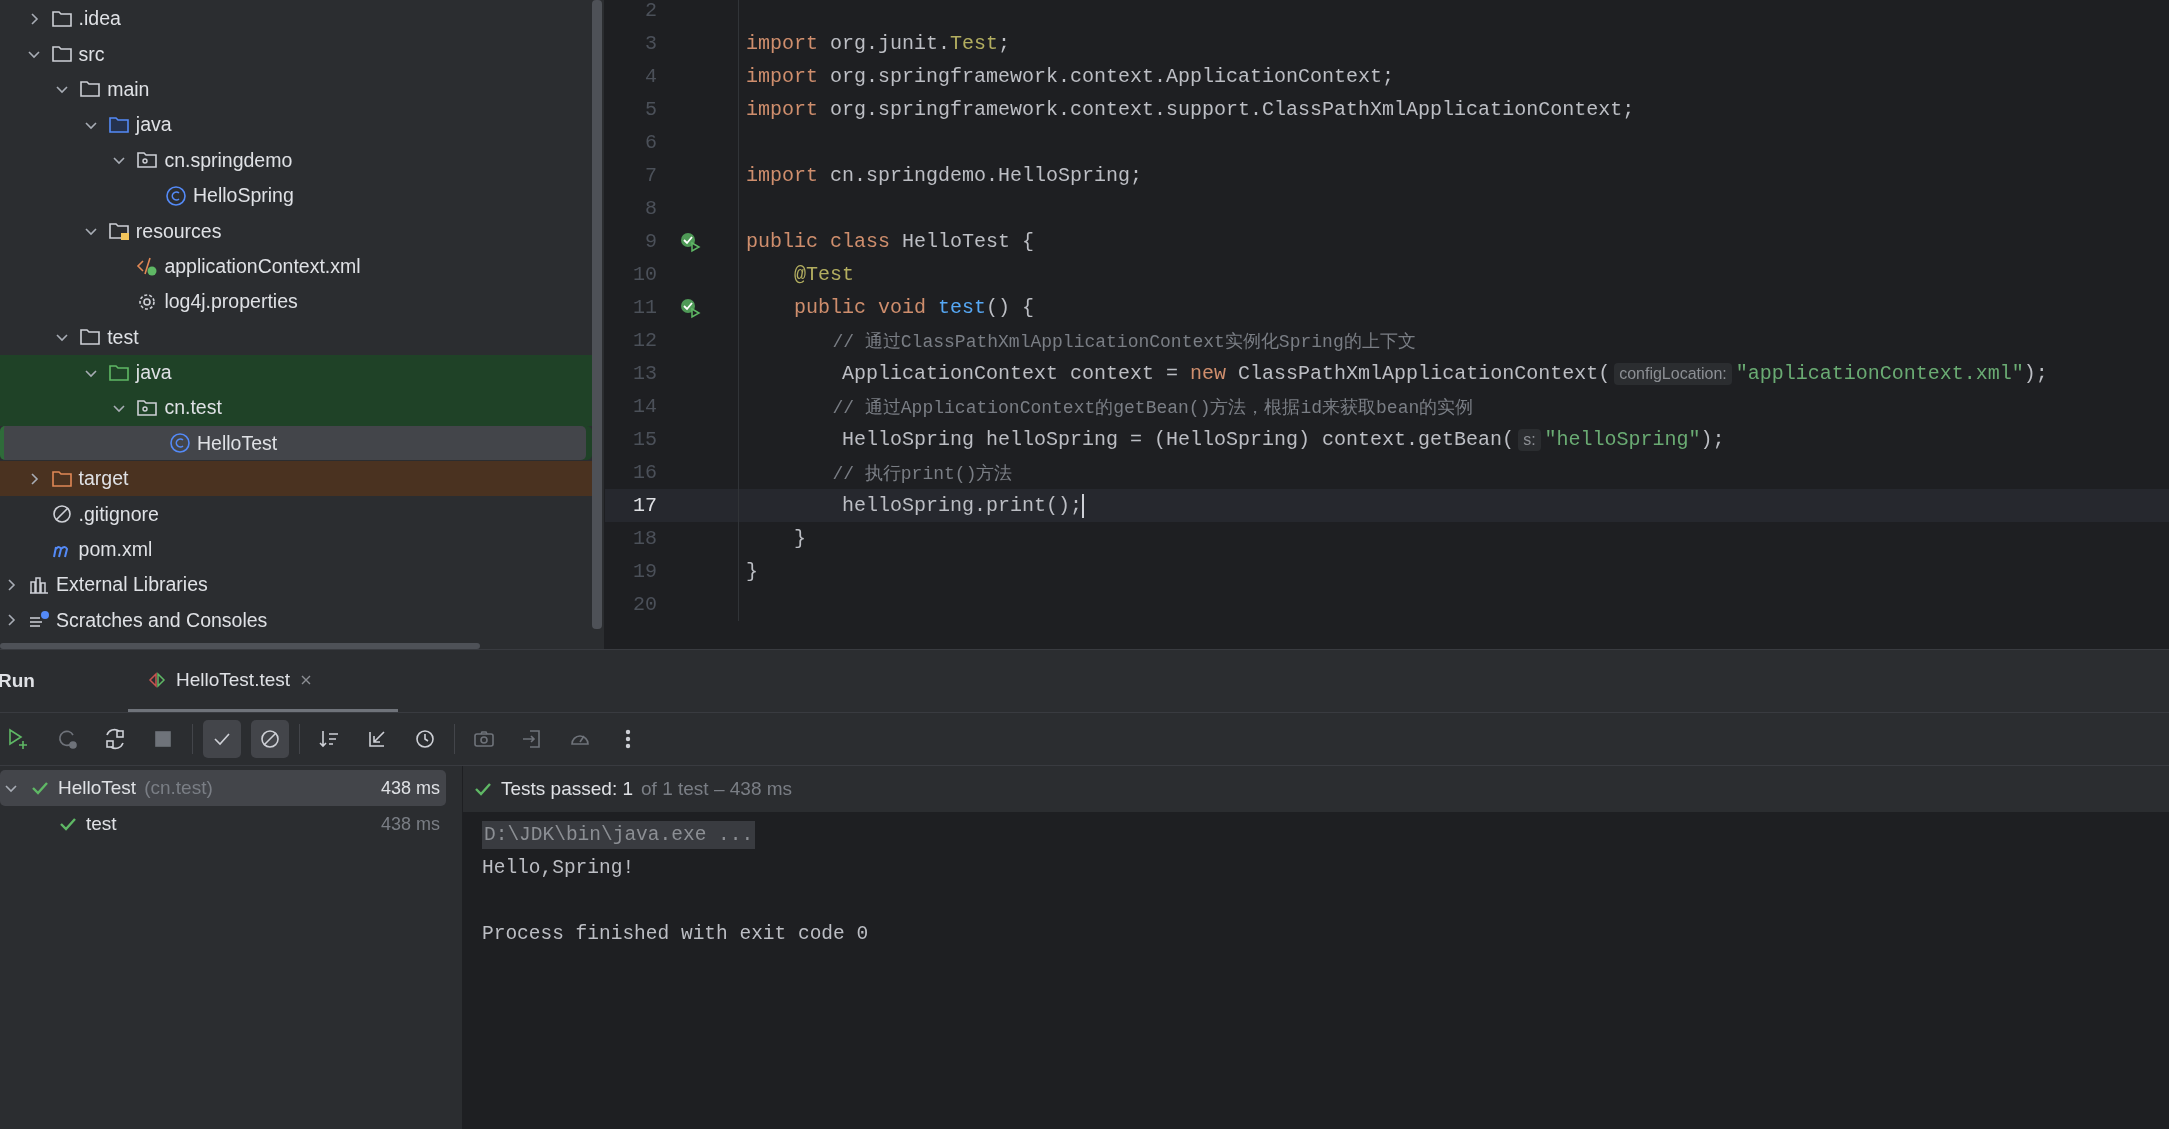 The image size is (2169, 1129). I want to click on code-text: "applicationContext.xml", so click(1879, 373).